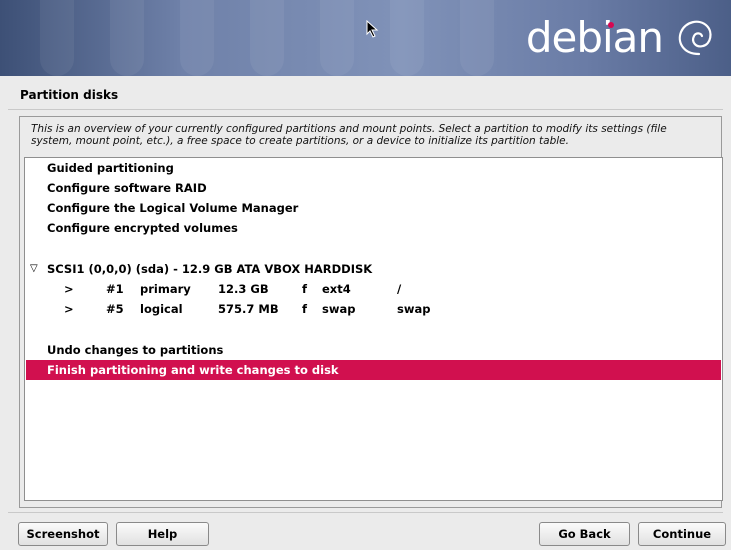 The height and width of the screenshot is (550, 731). Describe the element at coordinates (365, 109) in the screenshot. I see `title-divider` at that location.